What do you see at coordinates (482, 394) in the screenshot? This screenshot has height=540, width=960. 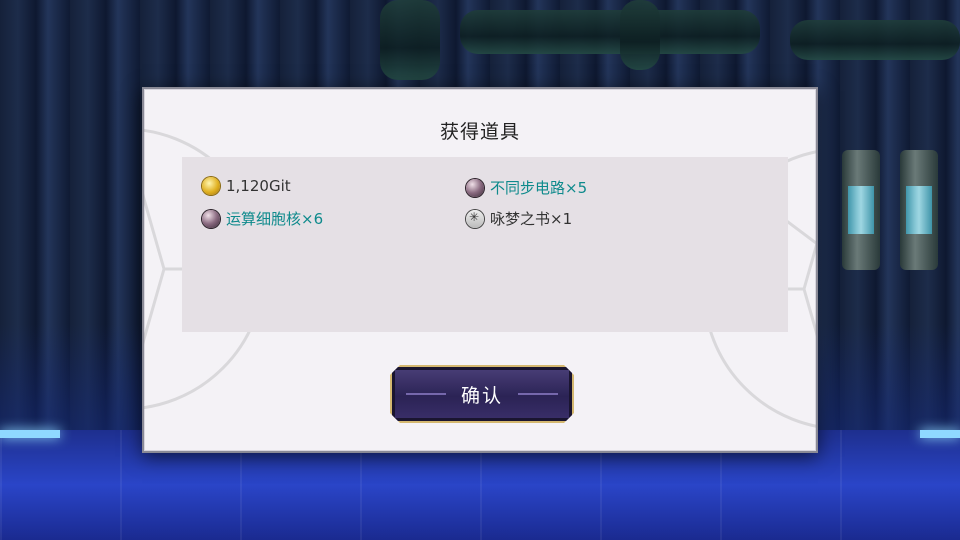 I see `confirm-button: 确认` at bounding box center [482, 394].